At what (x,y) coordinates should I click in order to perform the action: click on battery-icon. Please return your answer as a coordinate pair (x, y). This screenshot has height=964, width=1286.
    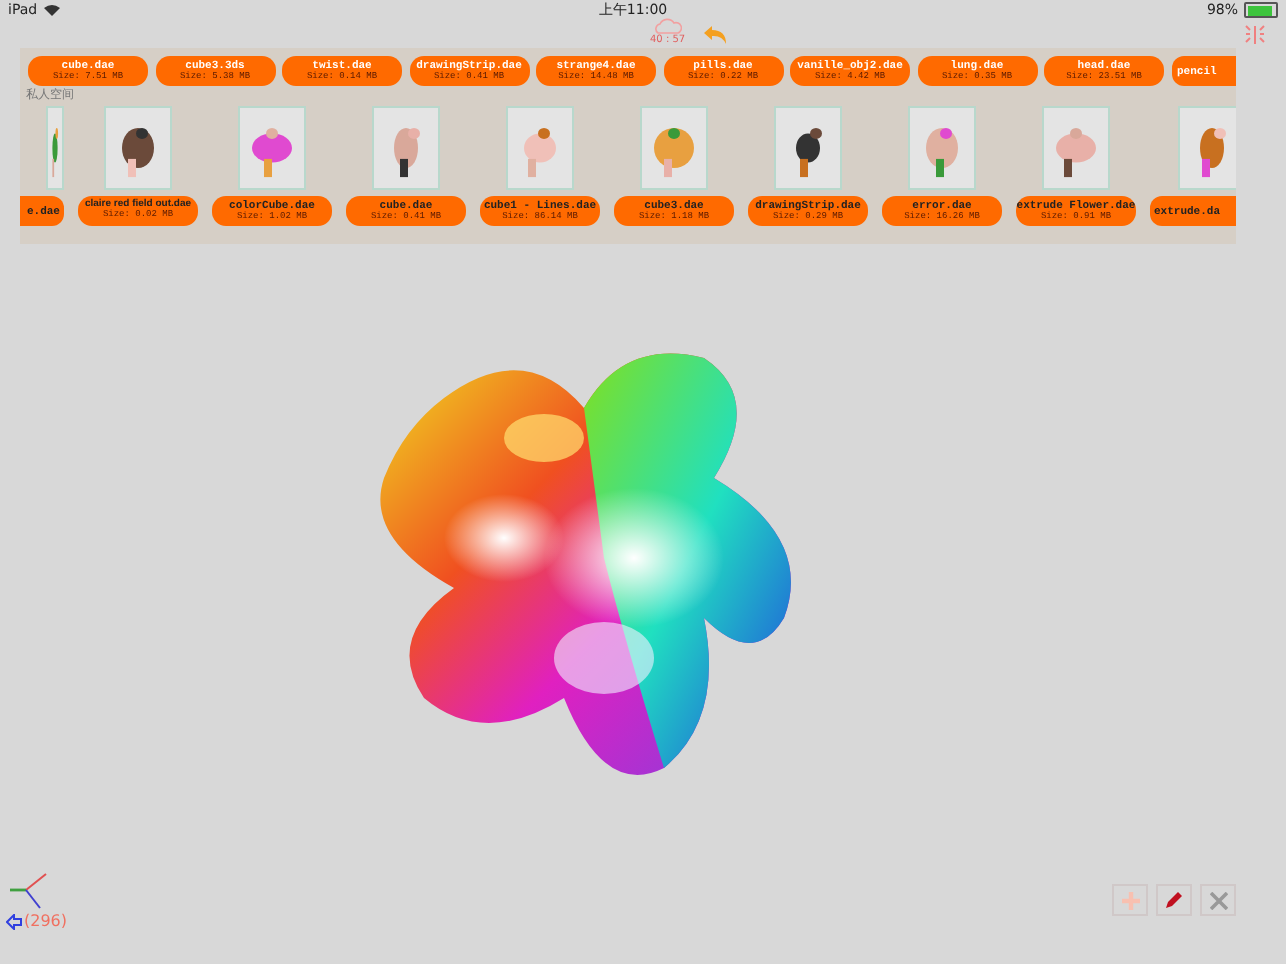
    Looking at the image, I should click on (1261, 10).